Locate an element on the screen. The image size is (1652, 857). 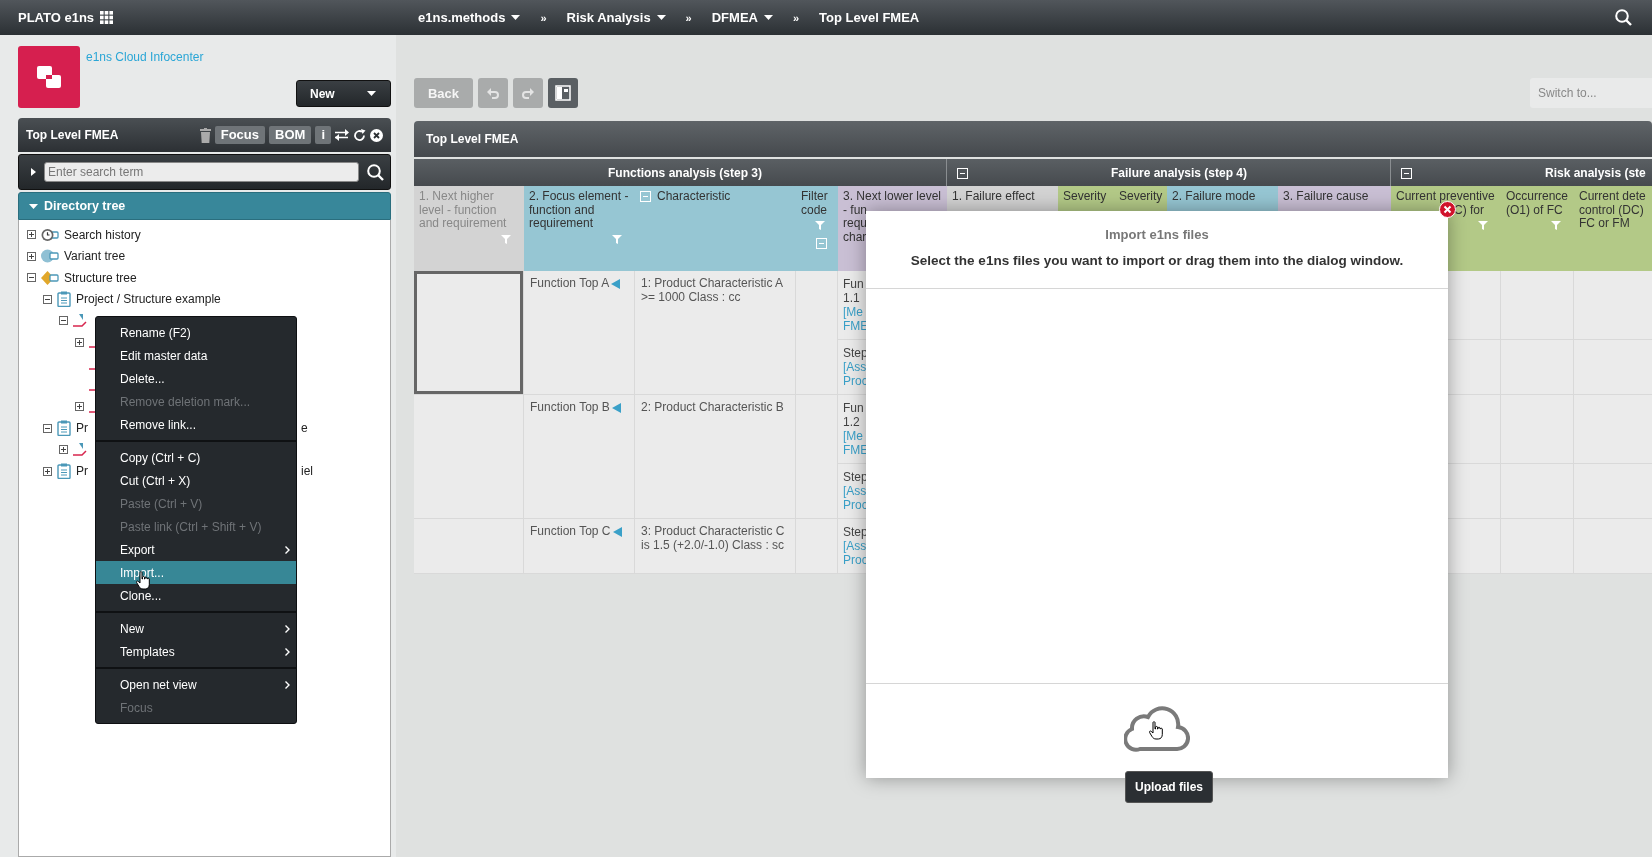
layout-button is located at coordinates (563, 93).